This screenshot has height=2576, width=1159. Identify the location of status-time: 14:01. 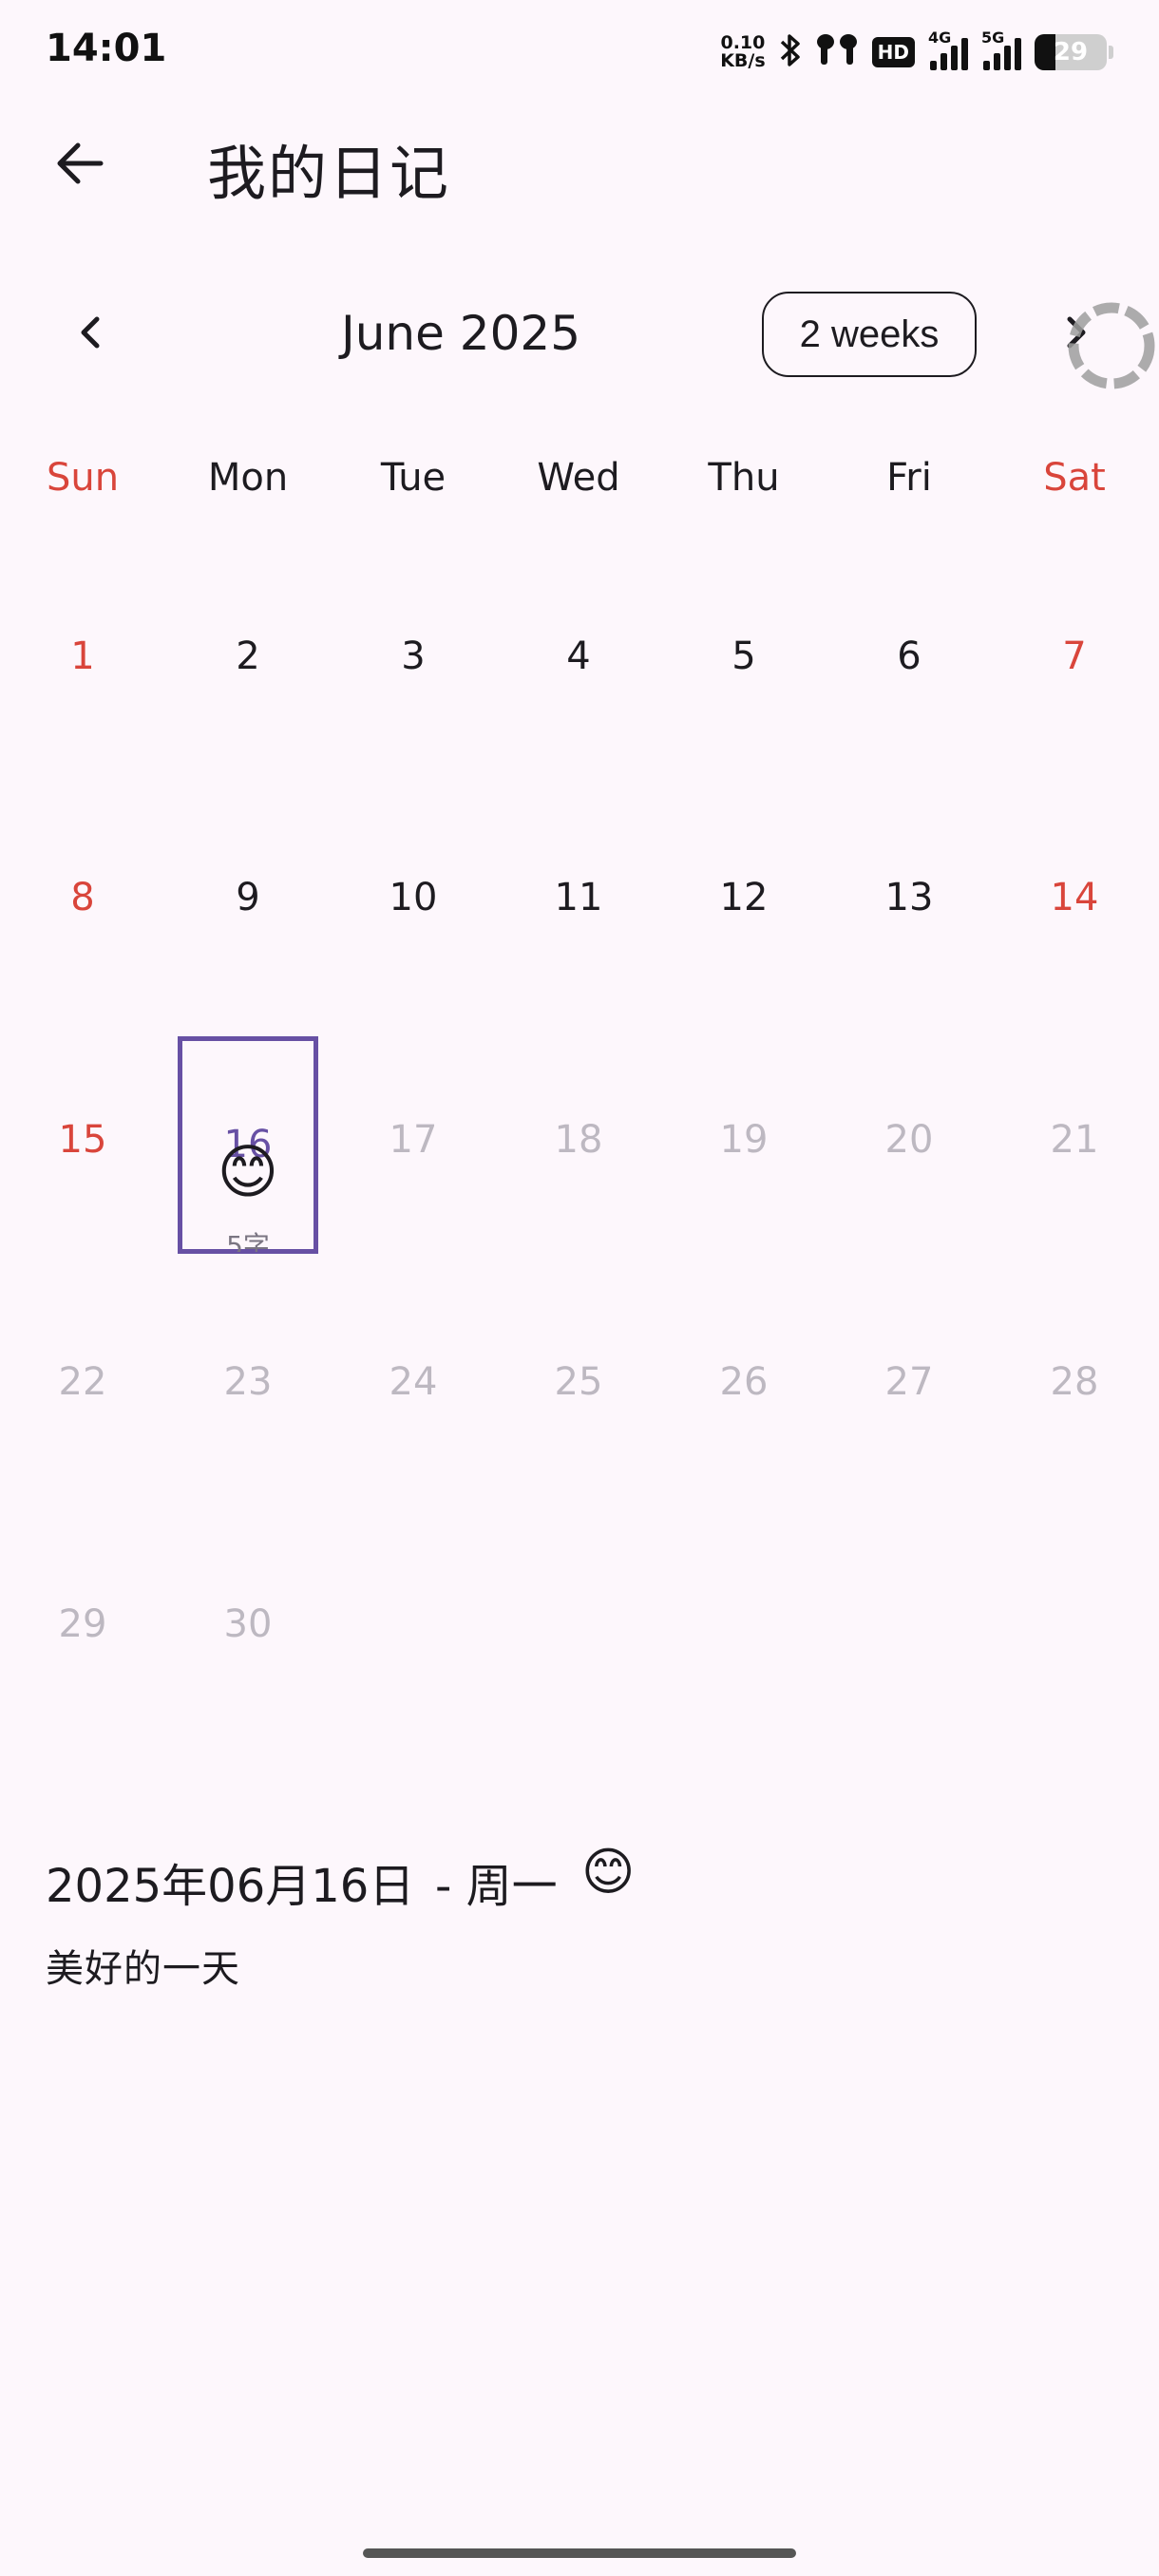
(106, 48).